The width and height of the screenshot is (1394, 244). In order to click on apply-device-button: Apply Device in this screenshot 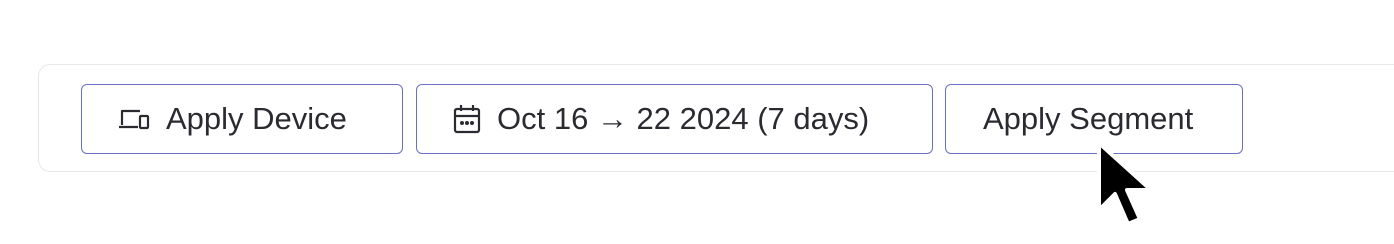, I will do `click(242, 119)`.